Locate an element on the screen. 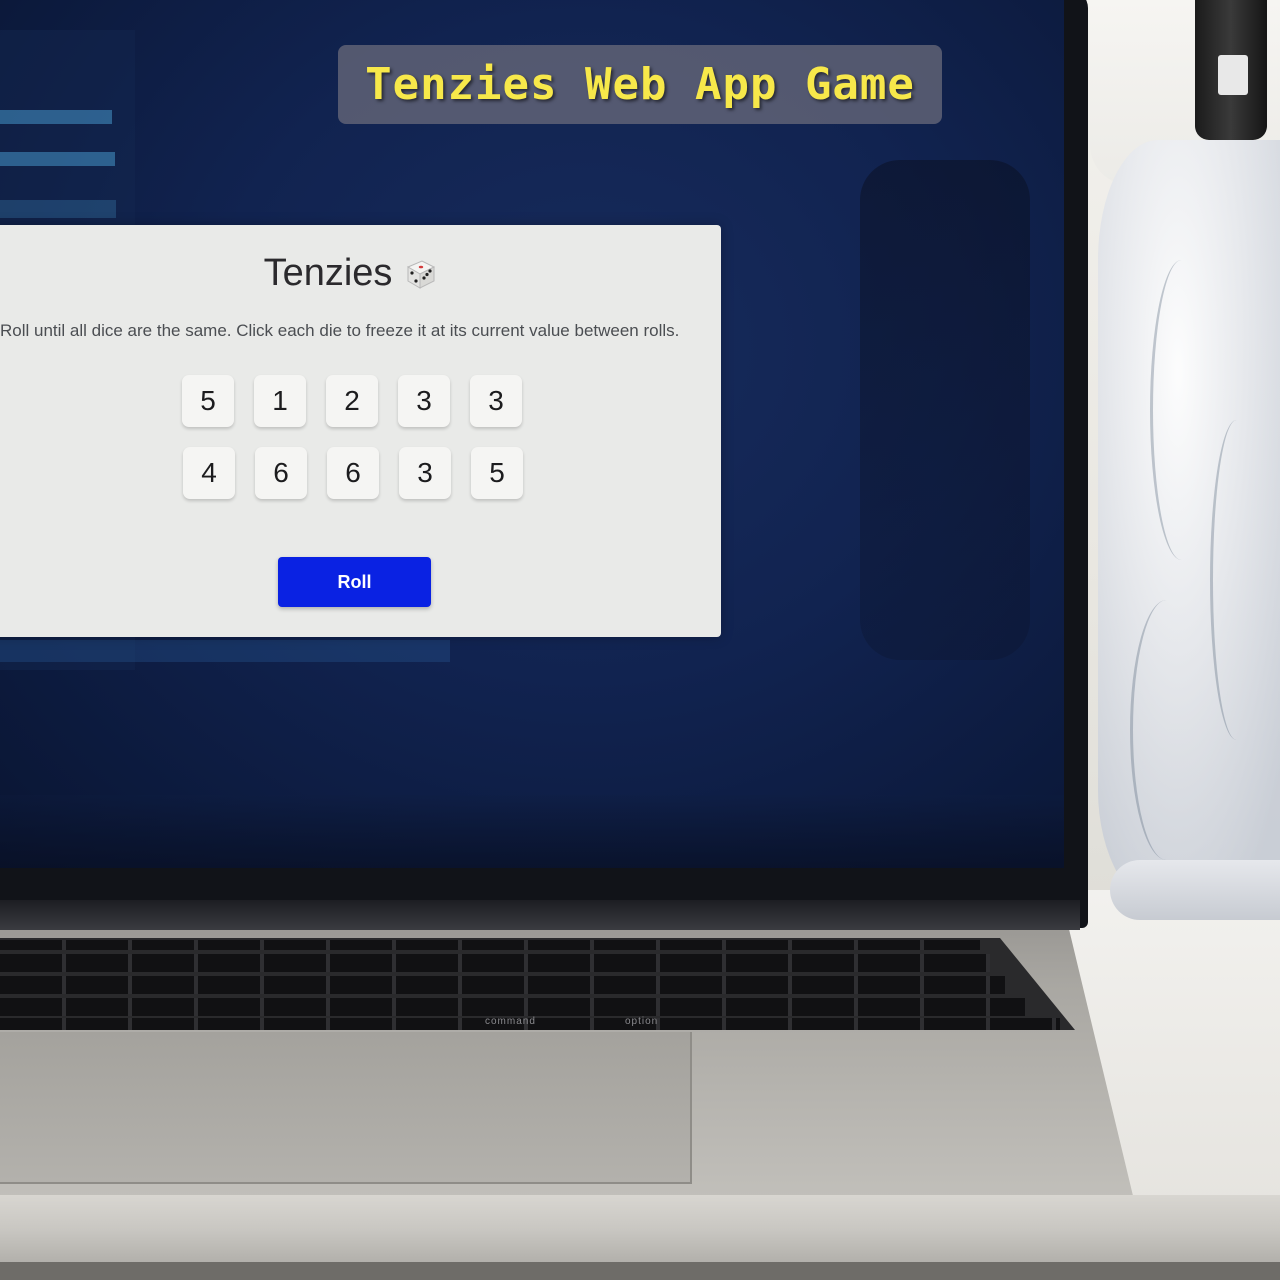 This screenshot has width=1280, height=1280. laptop-hinge is located at coordinates (540, 915).